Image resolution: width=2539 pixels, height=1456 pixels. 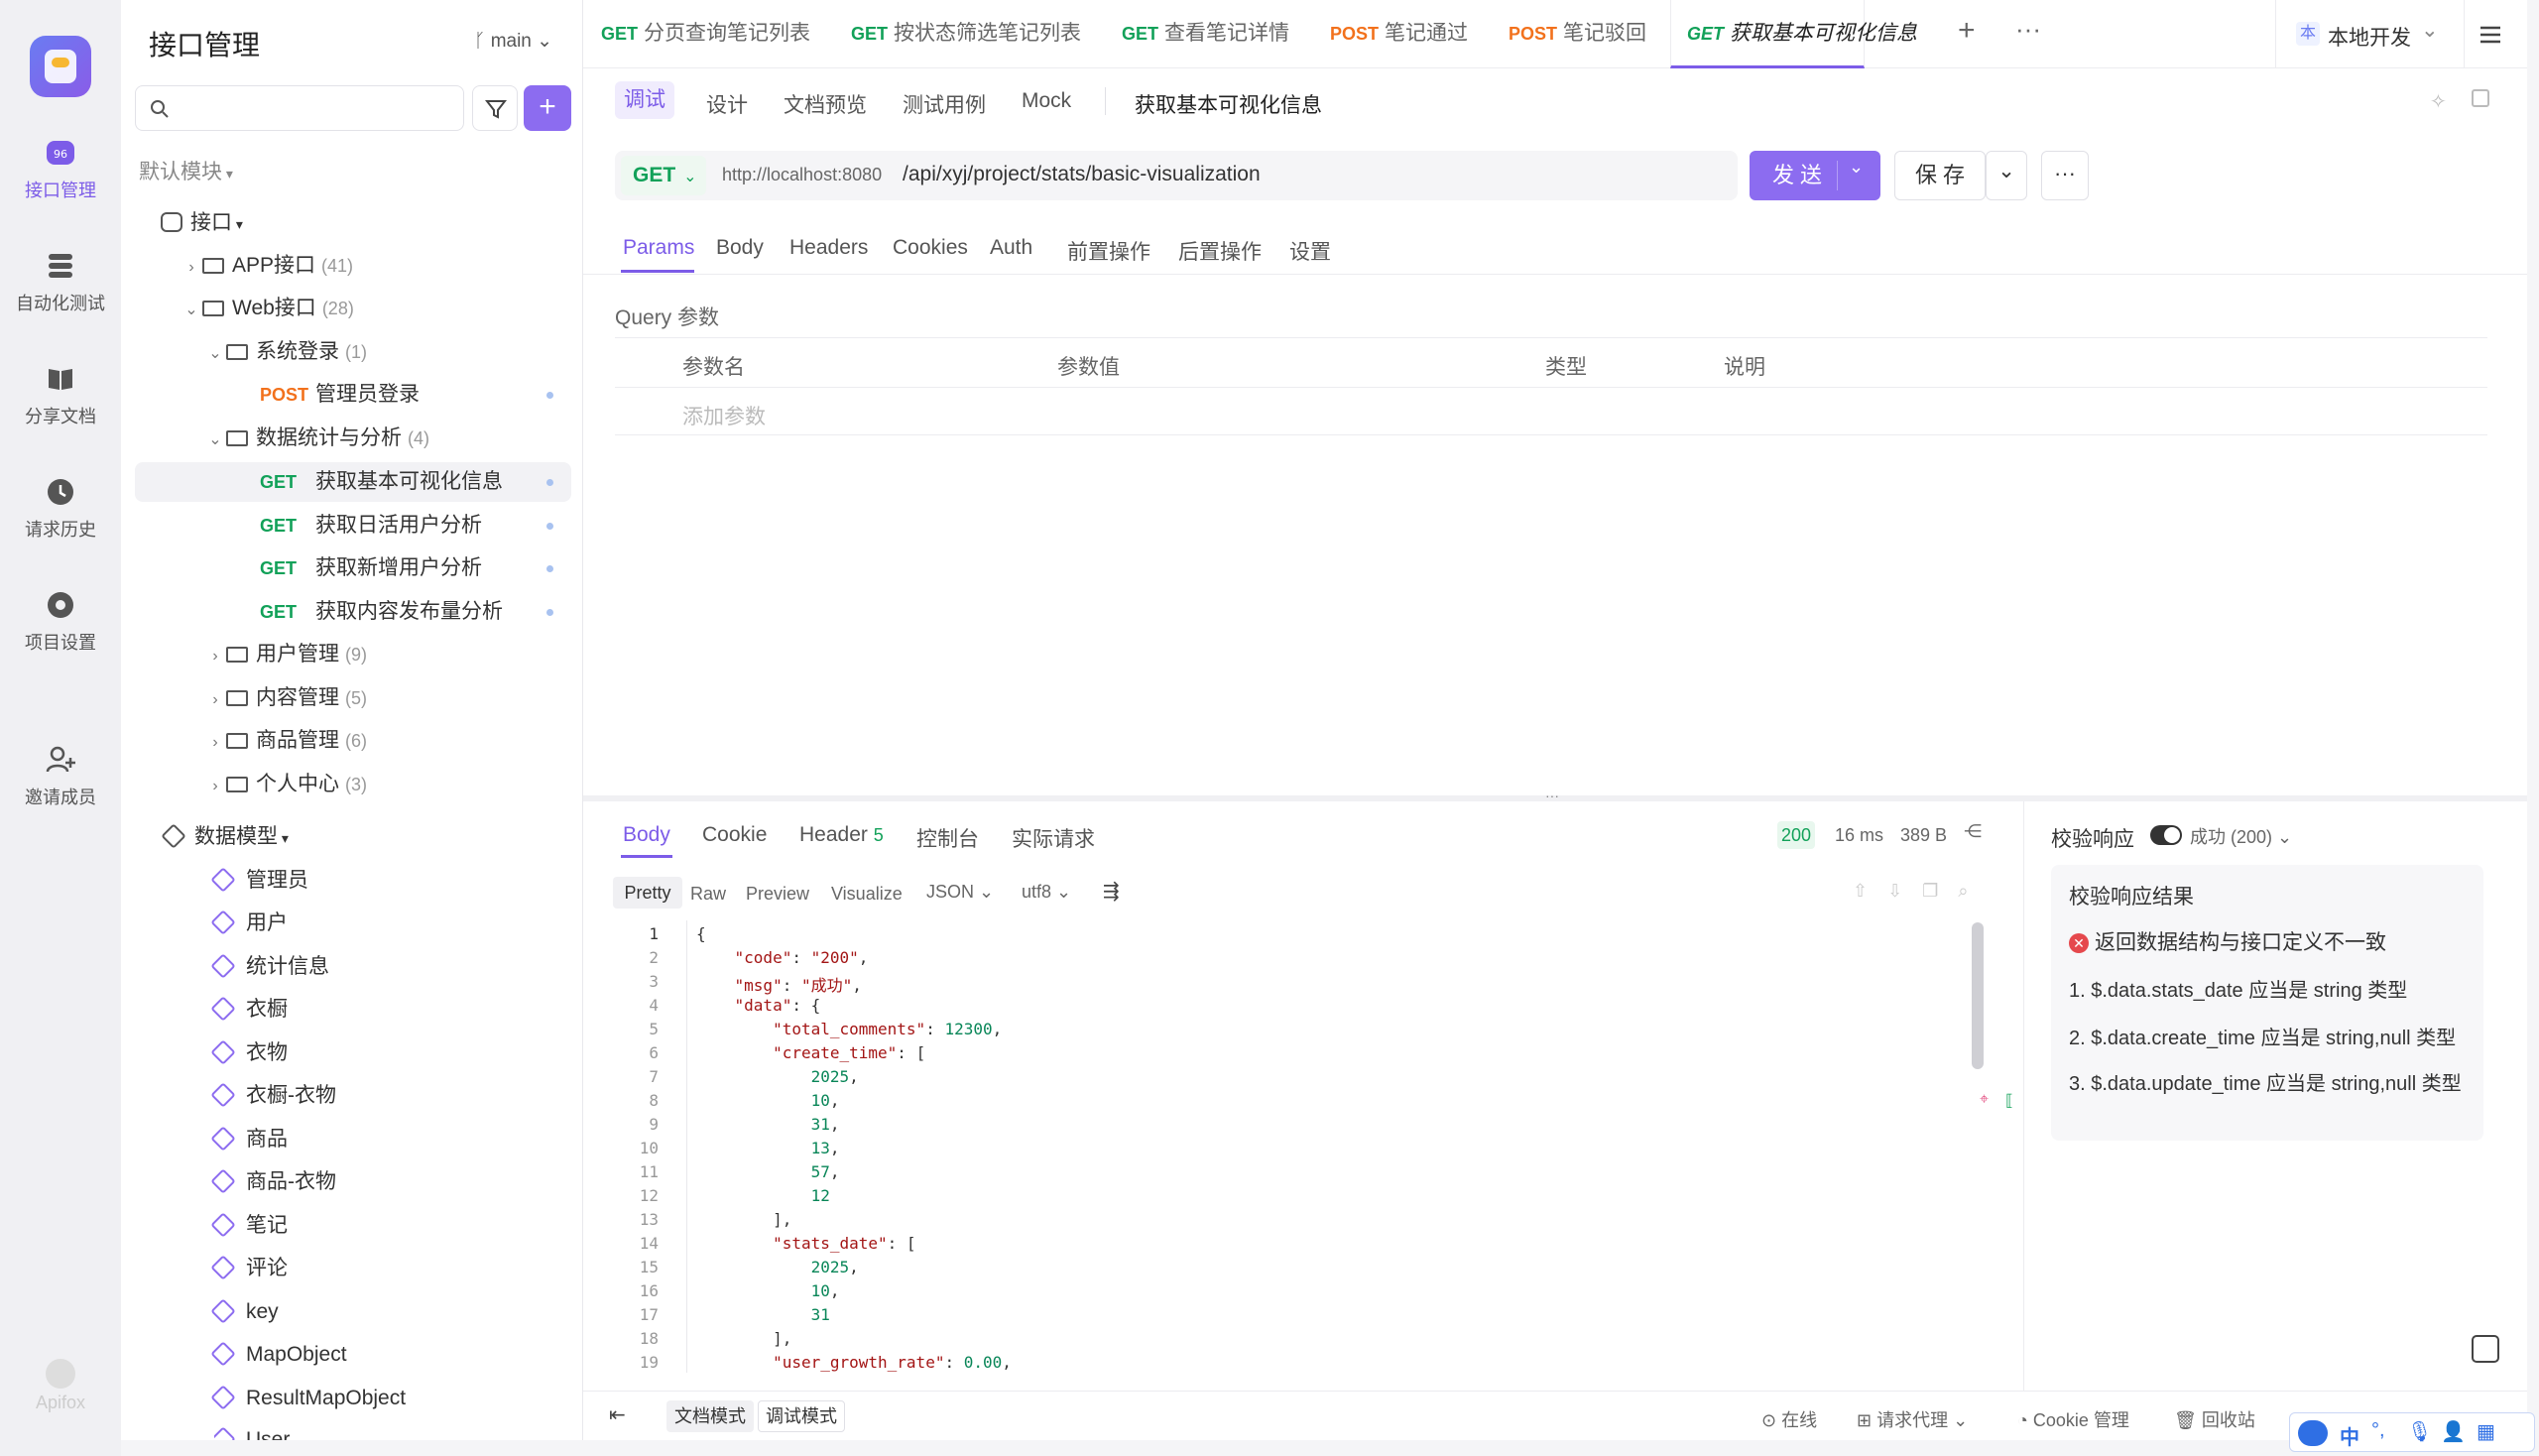 What do you see at coordinates (249, 1226) in the screenshot?
I see `model-item: 笔记` at bounding box center [249, 1226].